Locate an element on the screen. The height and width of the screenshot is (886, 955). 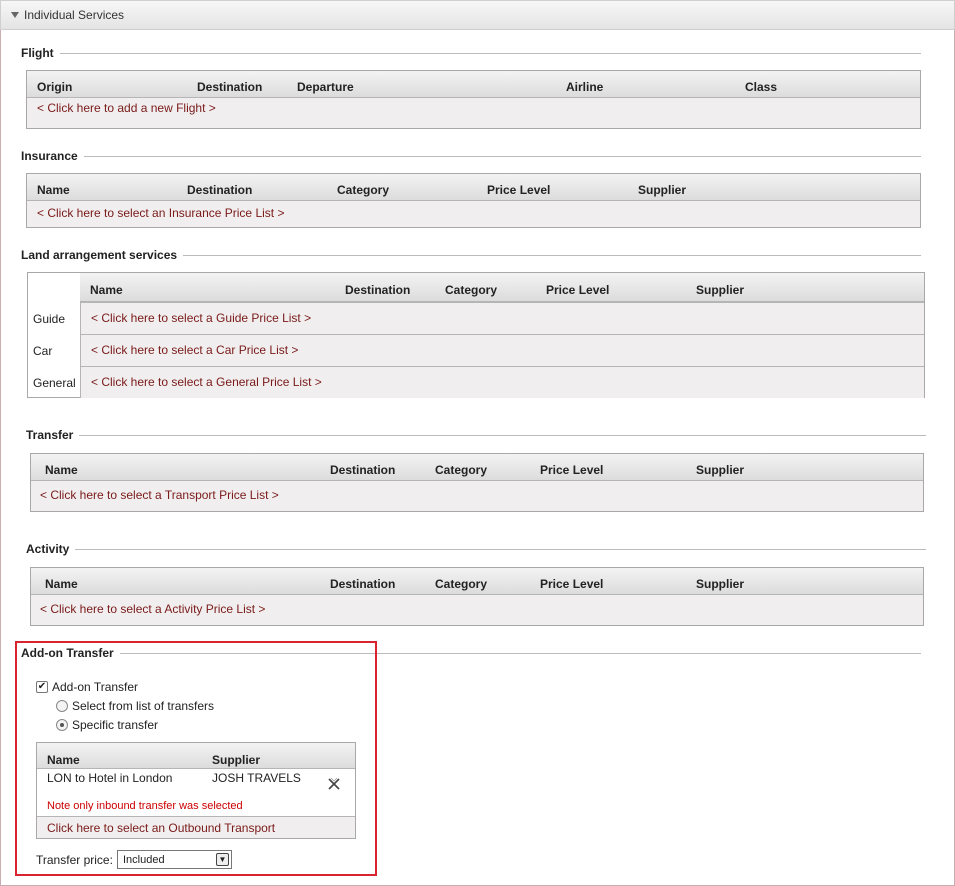
radio-specific-transfer: Specific transfer is located at coordinates (107, 725).